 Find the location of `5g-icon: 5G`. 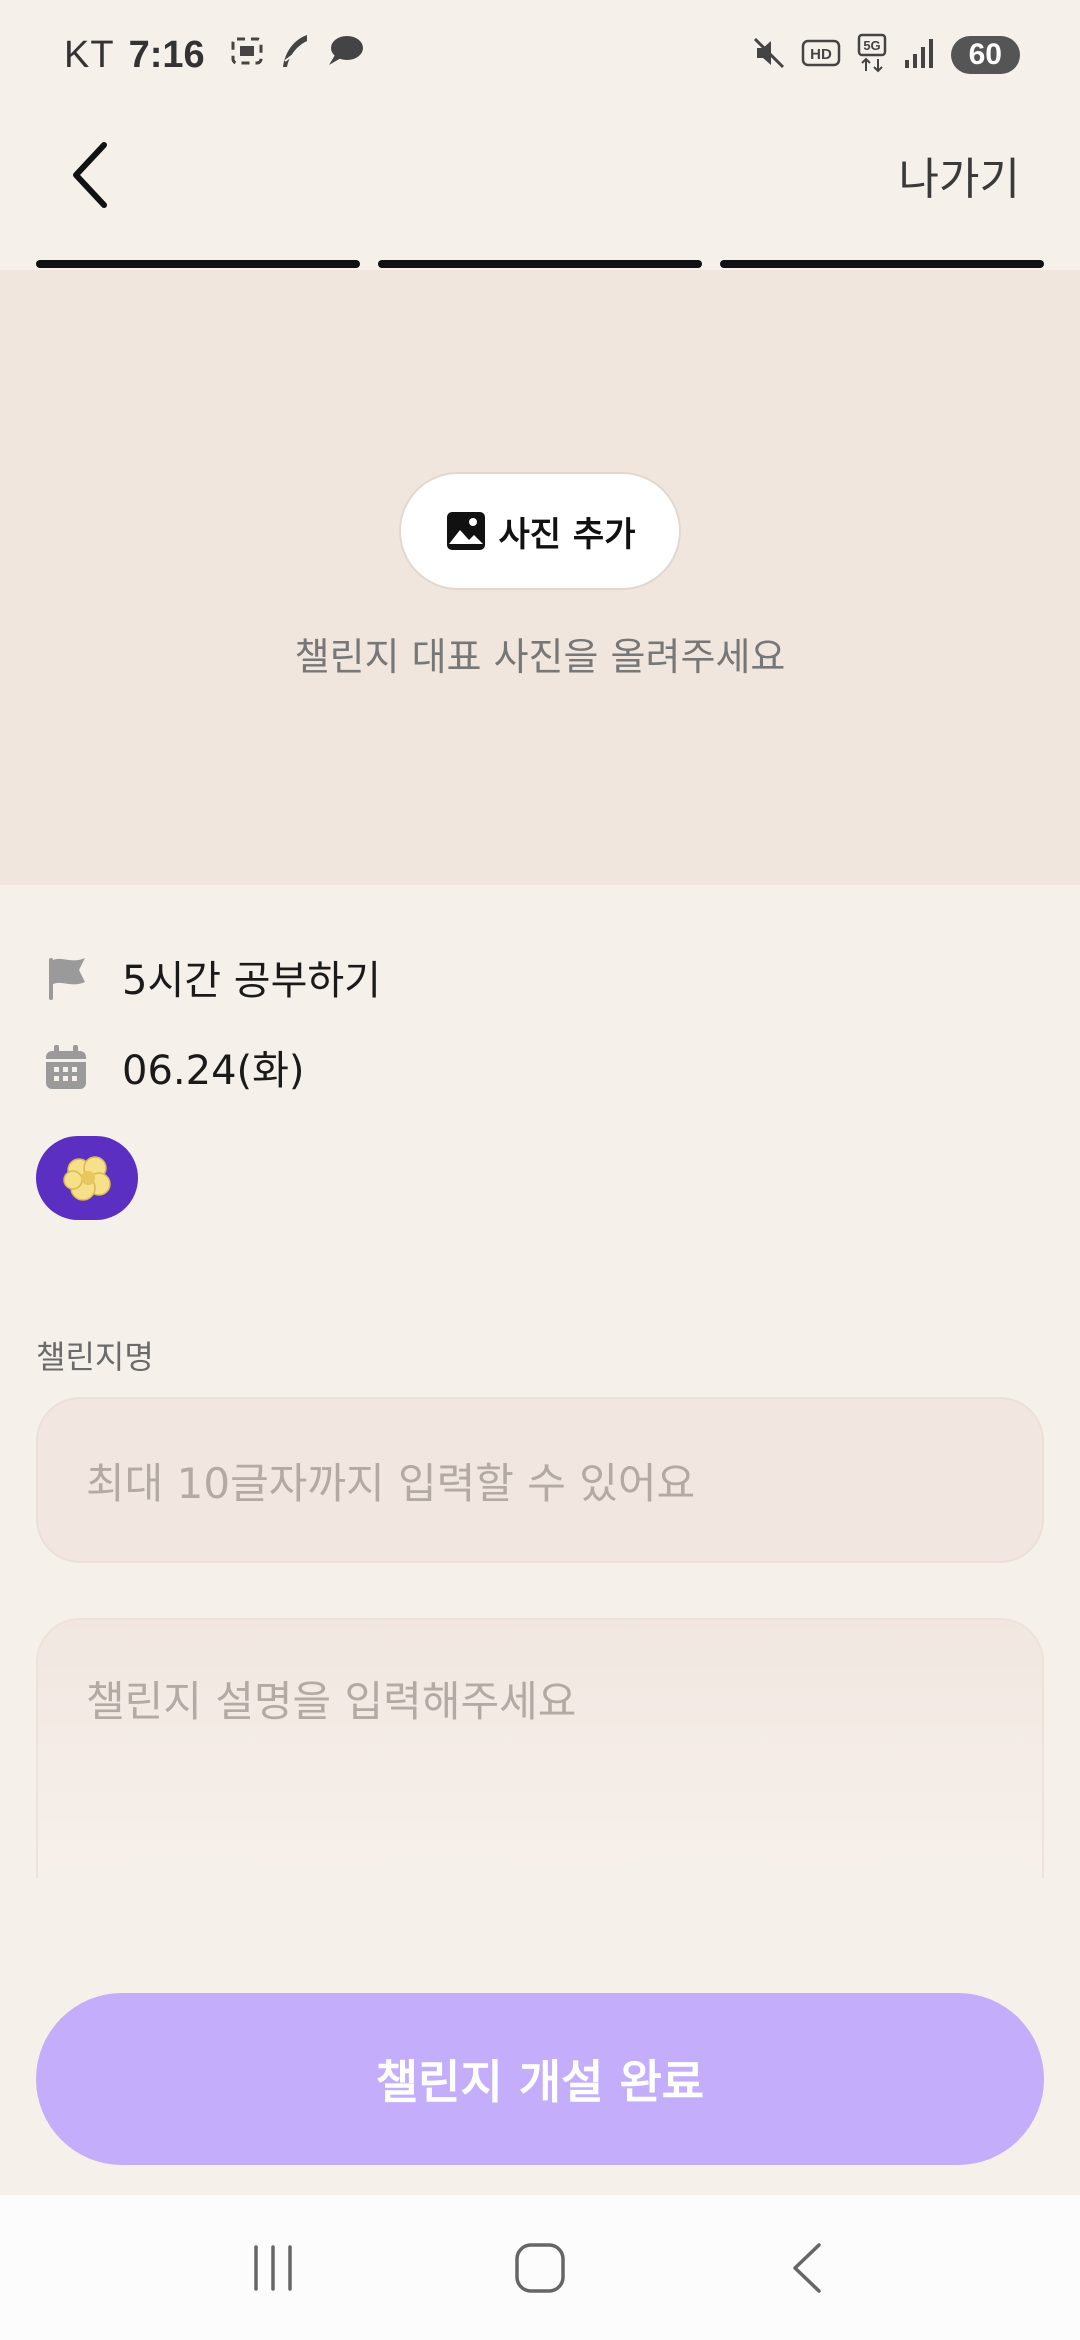

5g-icon: 5G is located at coordinates (872, 55).